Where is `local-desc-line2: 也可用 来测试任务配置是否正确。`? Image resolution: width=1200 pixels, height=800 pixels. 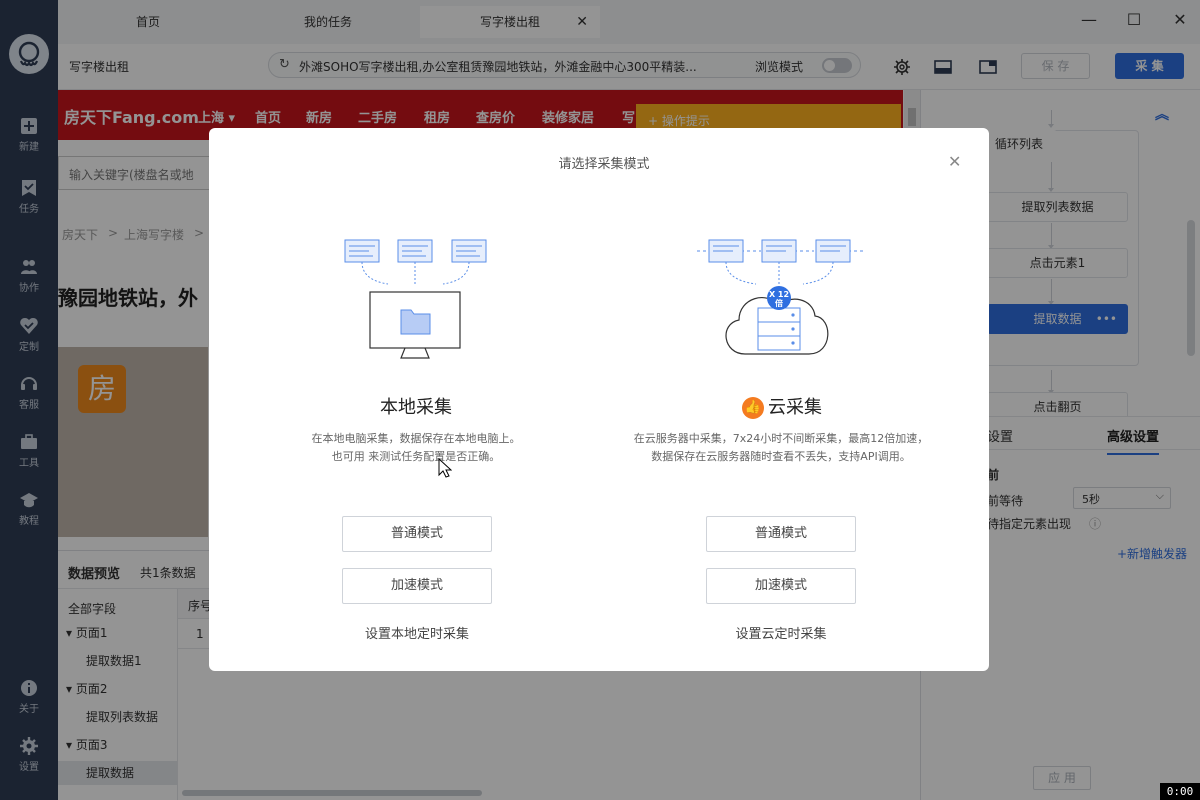
local-desc-line2: 也可用 来测试任务配置是否正确。 is located at coordinates (416, 456).